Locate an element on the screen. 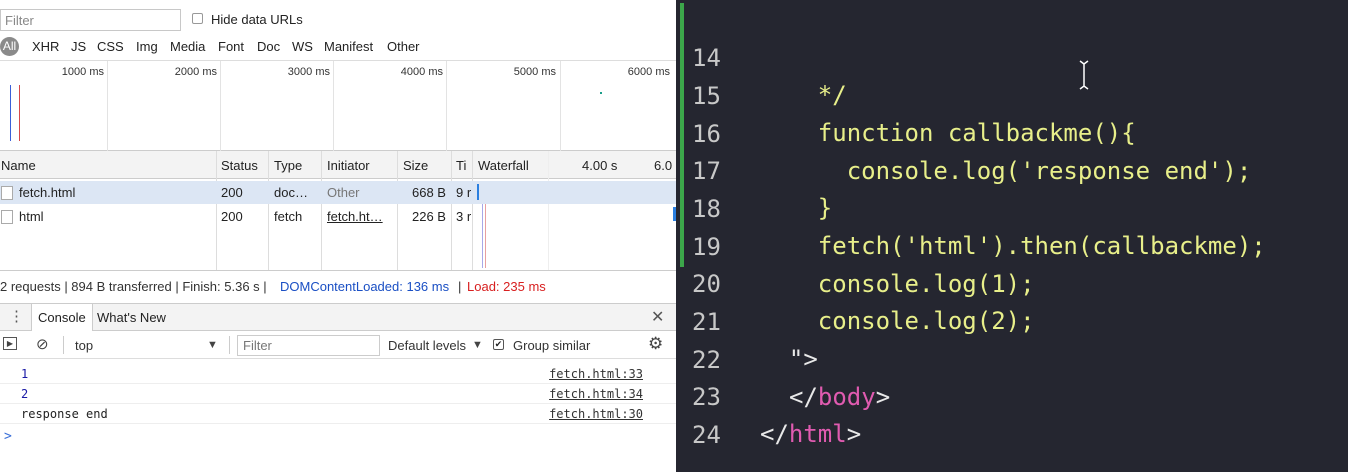 Image resolution: width=1348 pixels, height=472 pixels. waterfall-dcl-line is located at coordinates (482, 236).